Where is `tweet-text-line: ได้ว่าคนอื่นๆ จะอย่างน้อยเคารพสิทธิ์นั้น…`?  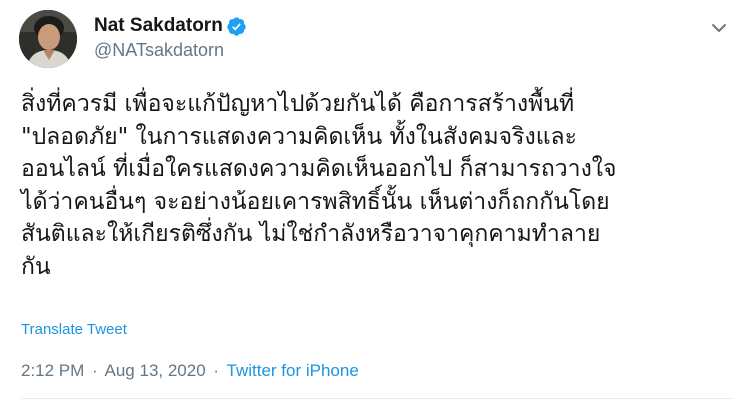 tweet-text-line: ได้ว่าคนอื่นๆ จะอย่างน้อยเคารพสิทธิ์นั้น… is located at coordinates (315, 201).